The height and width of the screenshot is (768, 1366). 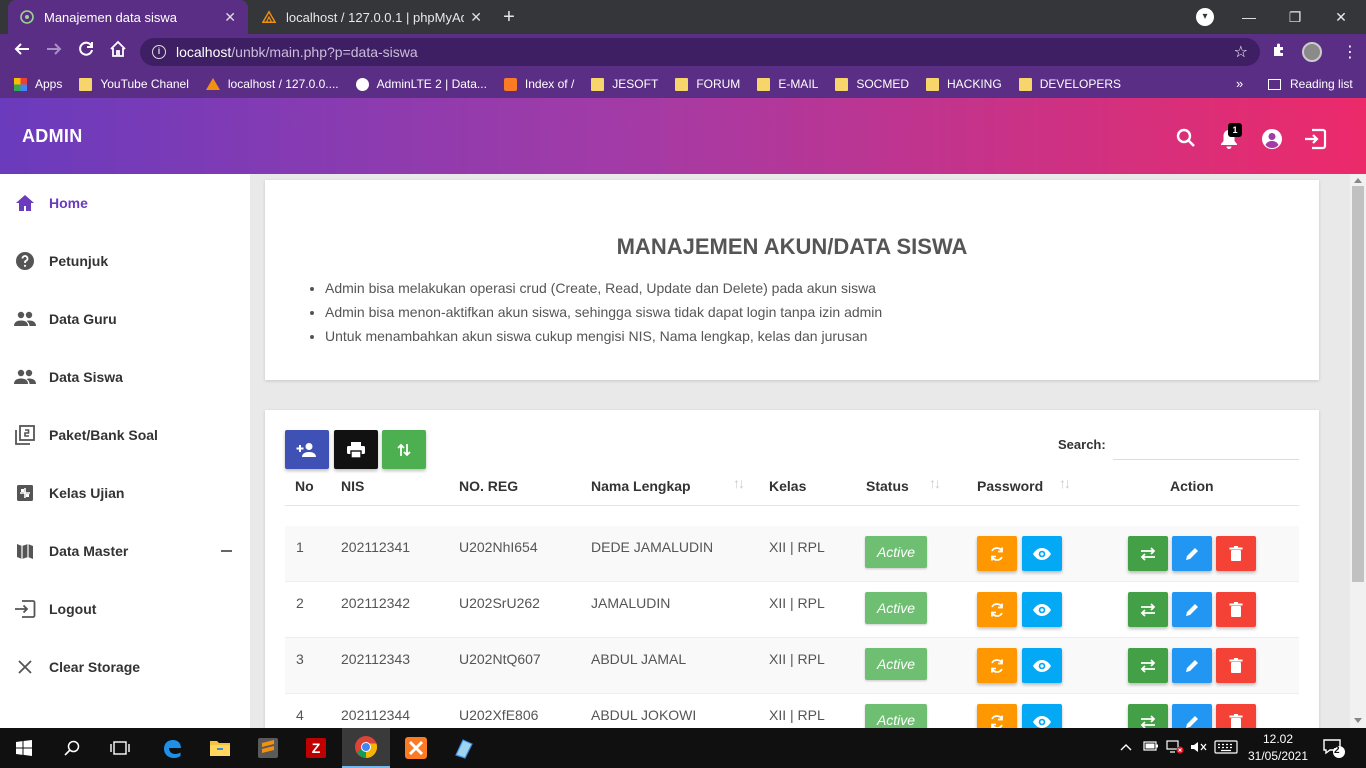 I want to click on file-explorer-icon, so click(x=220, y=748).